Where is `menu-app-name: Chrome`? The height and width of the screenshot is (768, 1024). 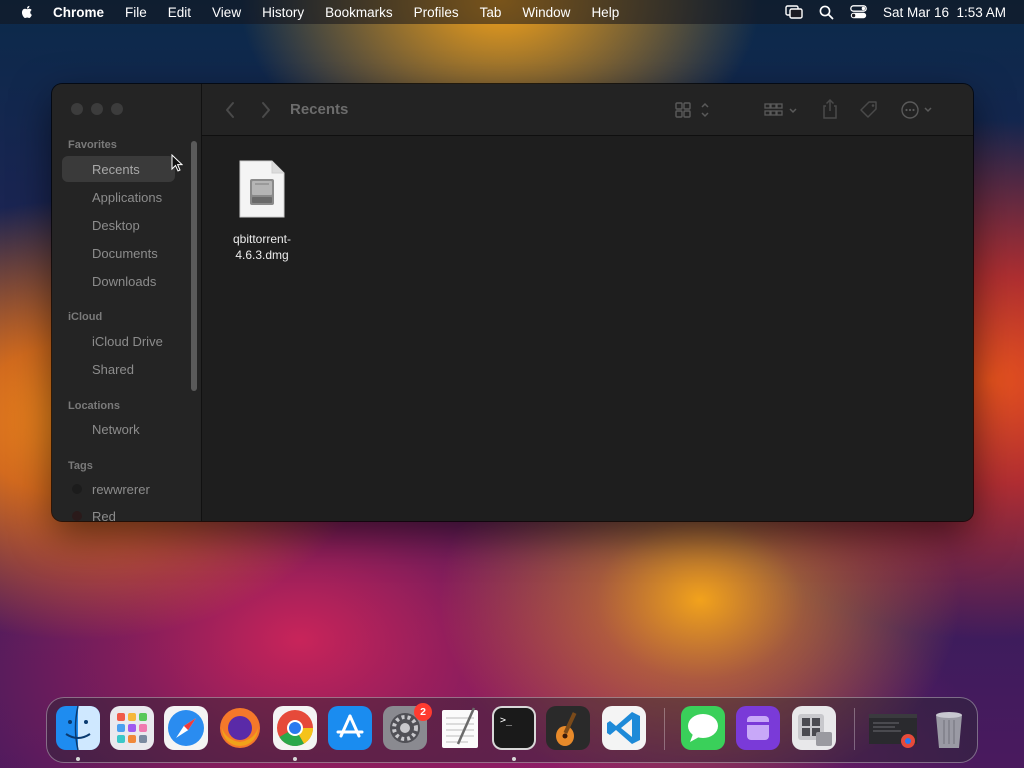
menu-app-name: Chrome is located at coordinates (78, 12).